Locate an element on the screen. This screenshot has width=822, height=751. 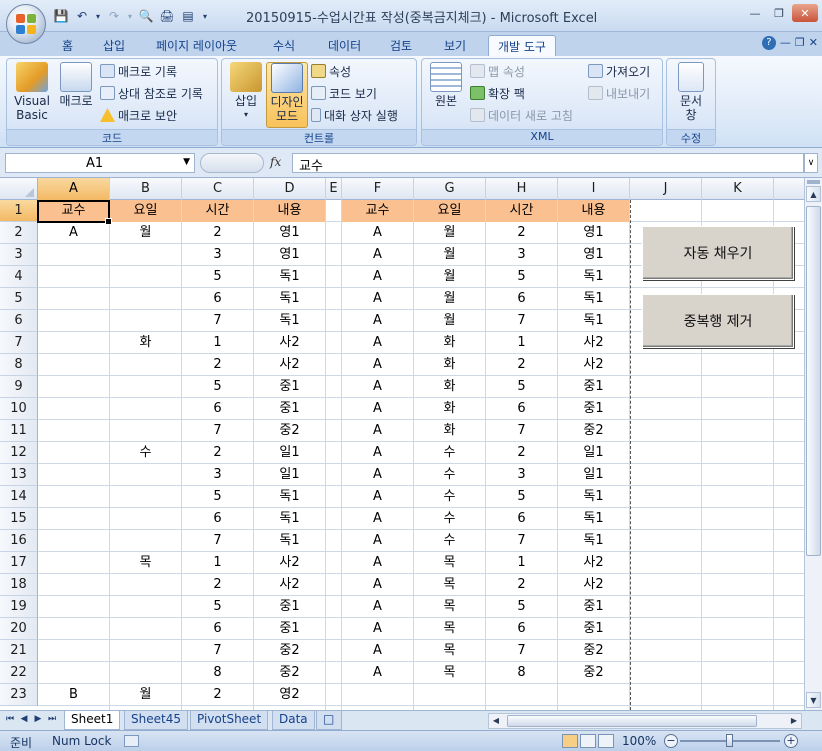
remove-duplicates-button: 중복행 제거 is located at coordinates (718, 321).